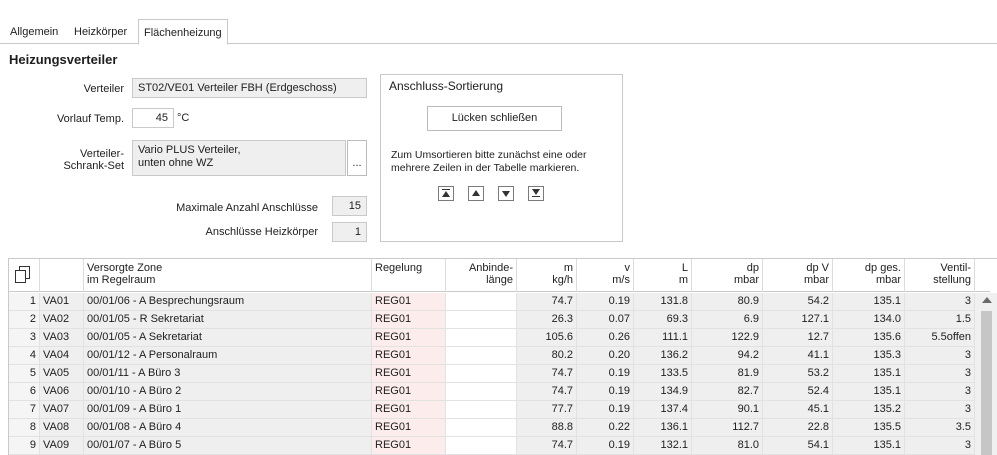 The width and height of the screenshot is (997, 455). I want to click on move-down-icon, so click(506, 194).